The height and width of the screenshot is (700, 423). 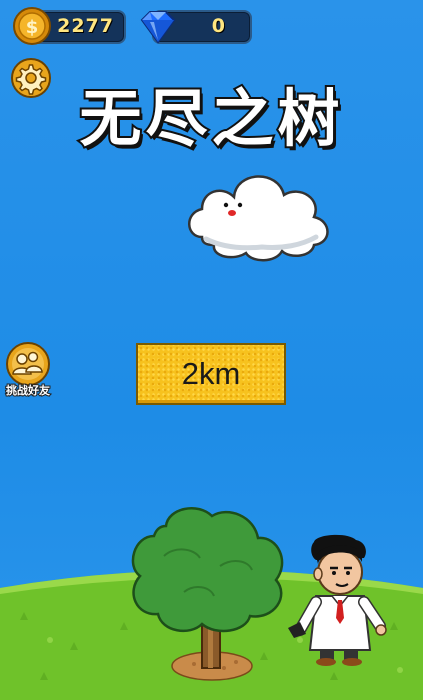 What do you see at coordinates (218, 26) in the screenshot?
I see `gem-count: 0` at bounding box center [218, 26].